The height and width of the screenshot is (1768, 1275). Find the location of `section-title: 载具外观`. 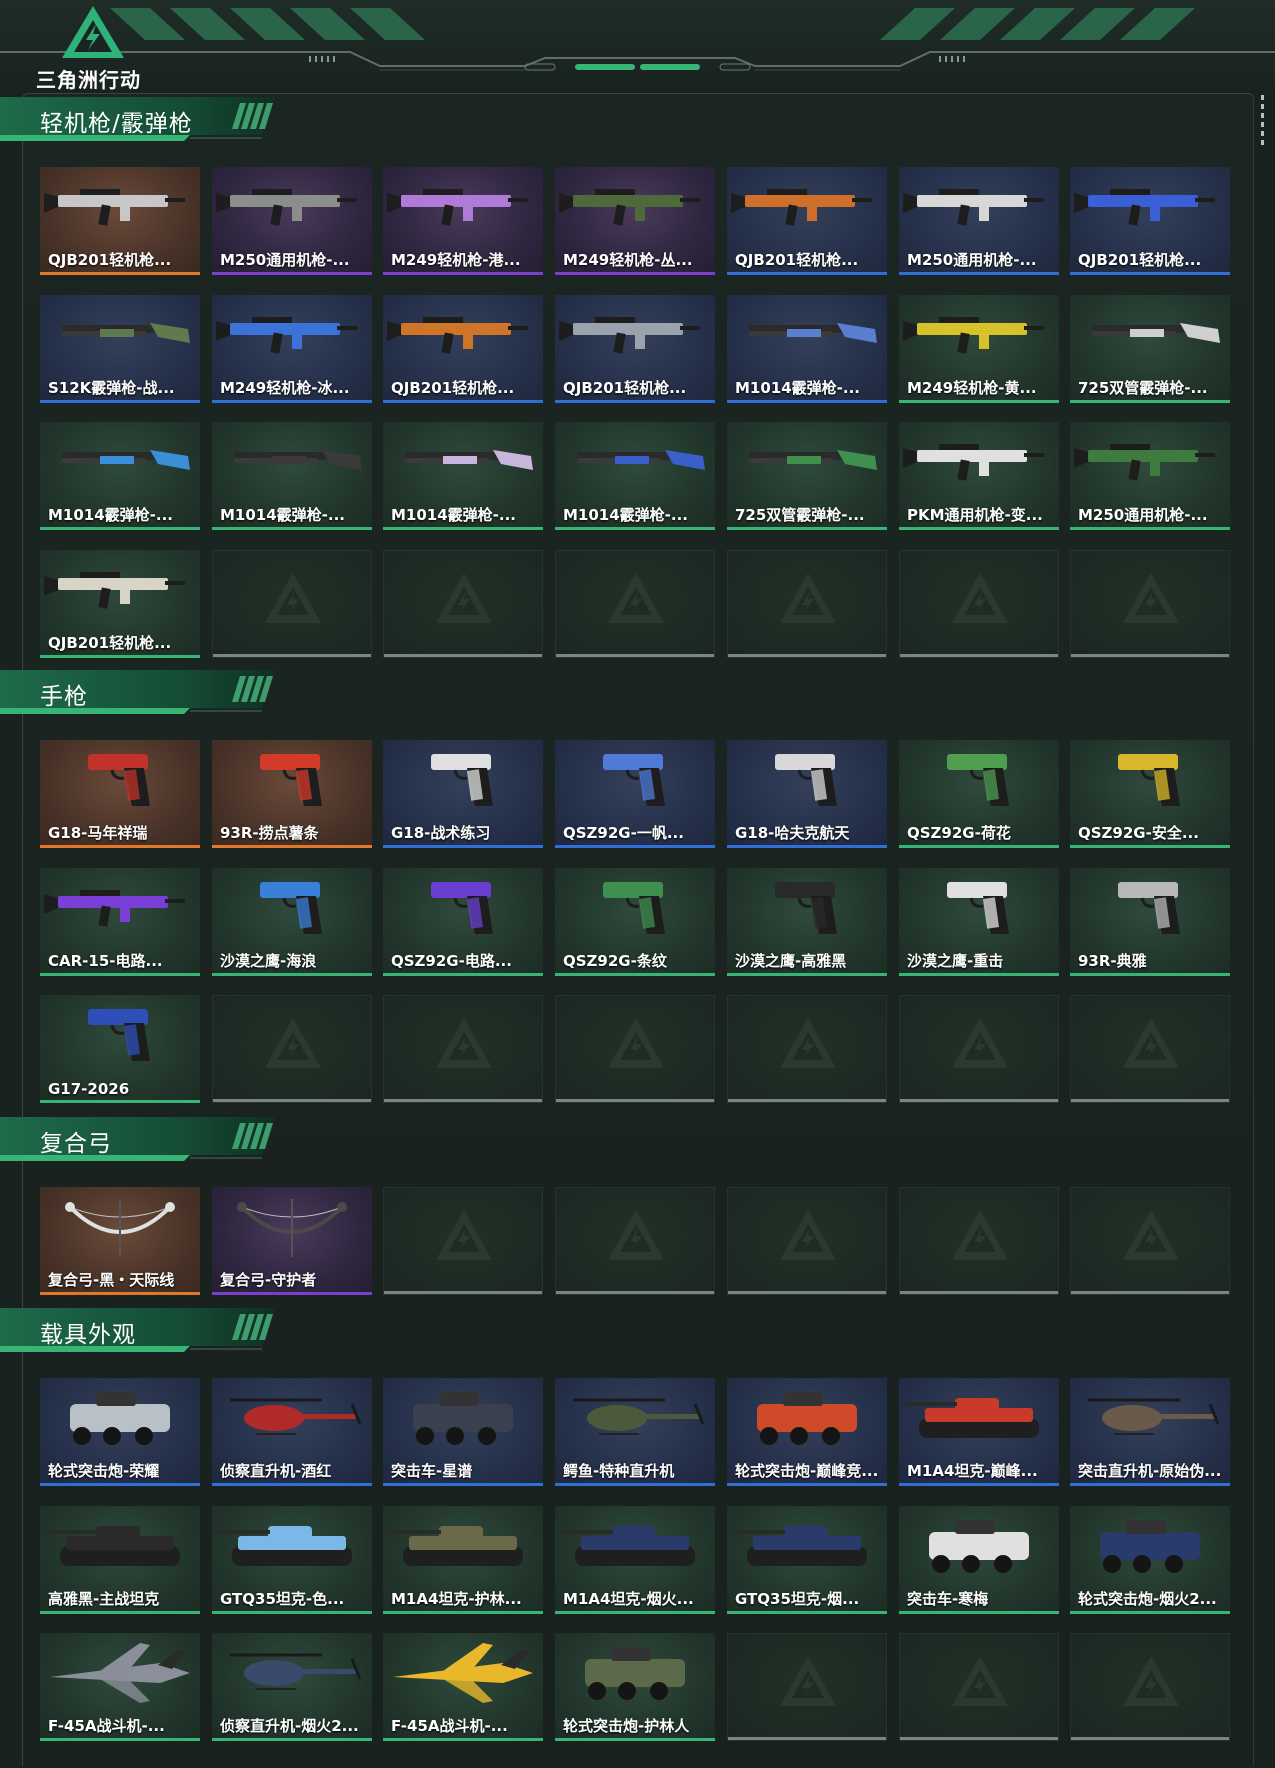

section-title: 载具外观 is located at coordinates (88, 1335).